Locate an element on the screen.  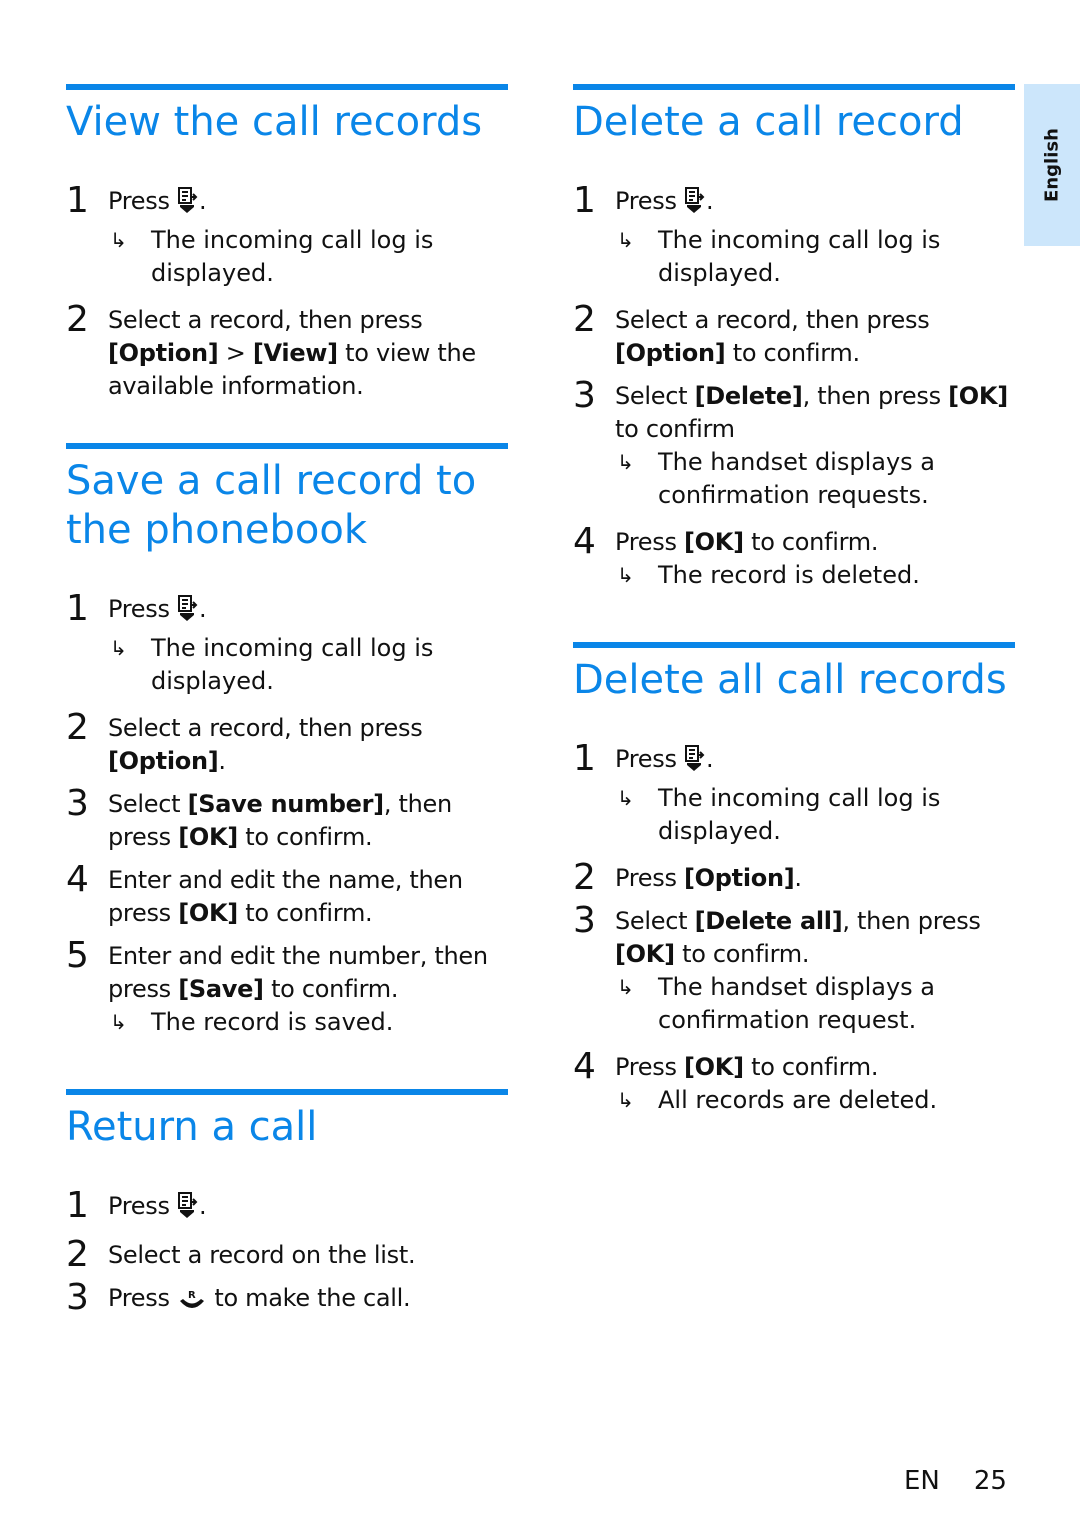
step: 2 Select a record, then press [Option]. is located at coordinates (287, 743).